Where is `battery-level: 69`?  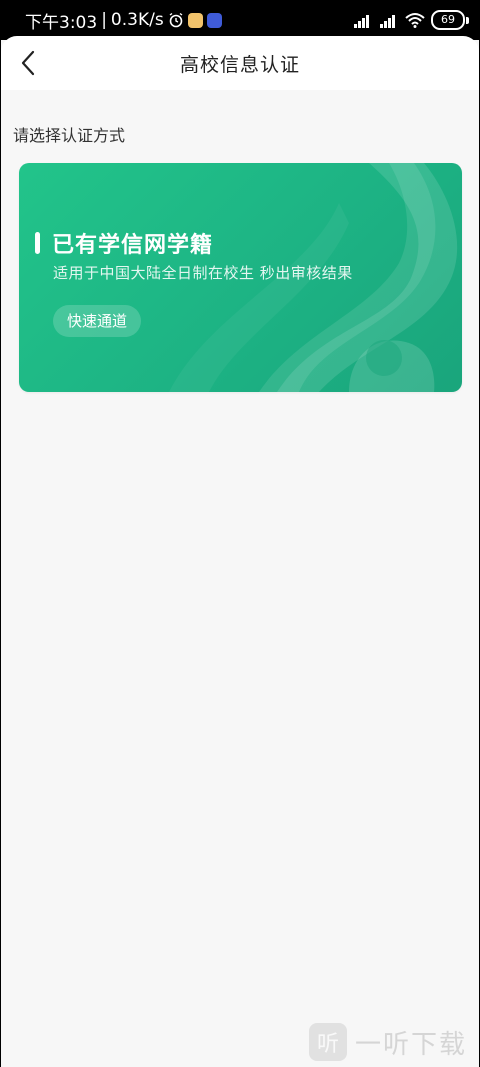
battery-level: 69 is located at coordinates (448, 20).